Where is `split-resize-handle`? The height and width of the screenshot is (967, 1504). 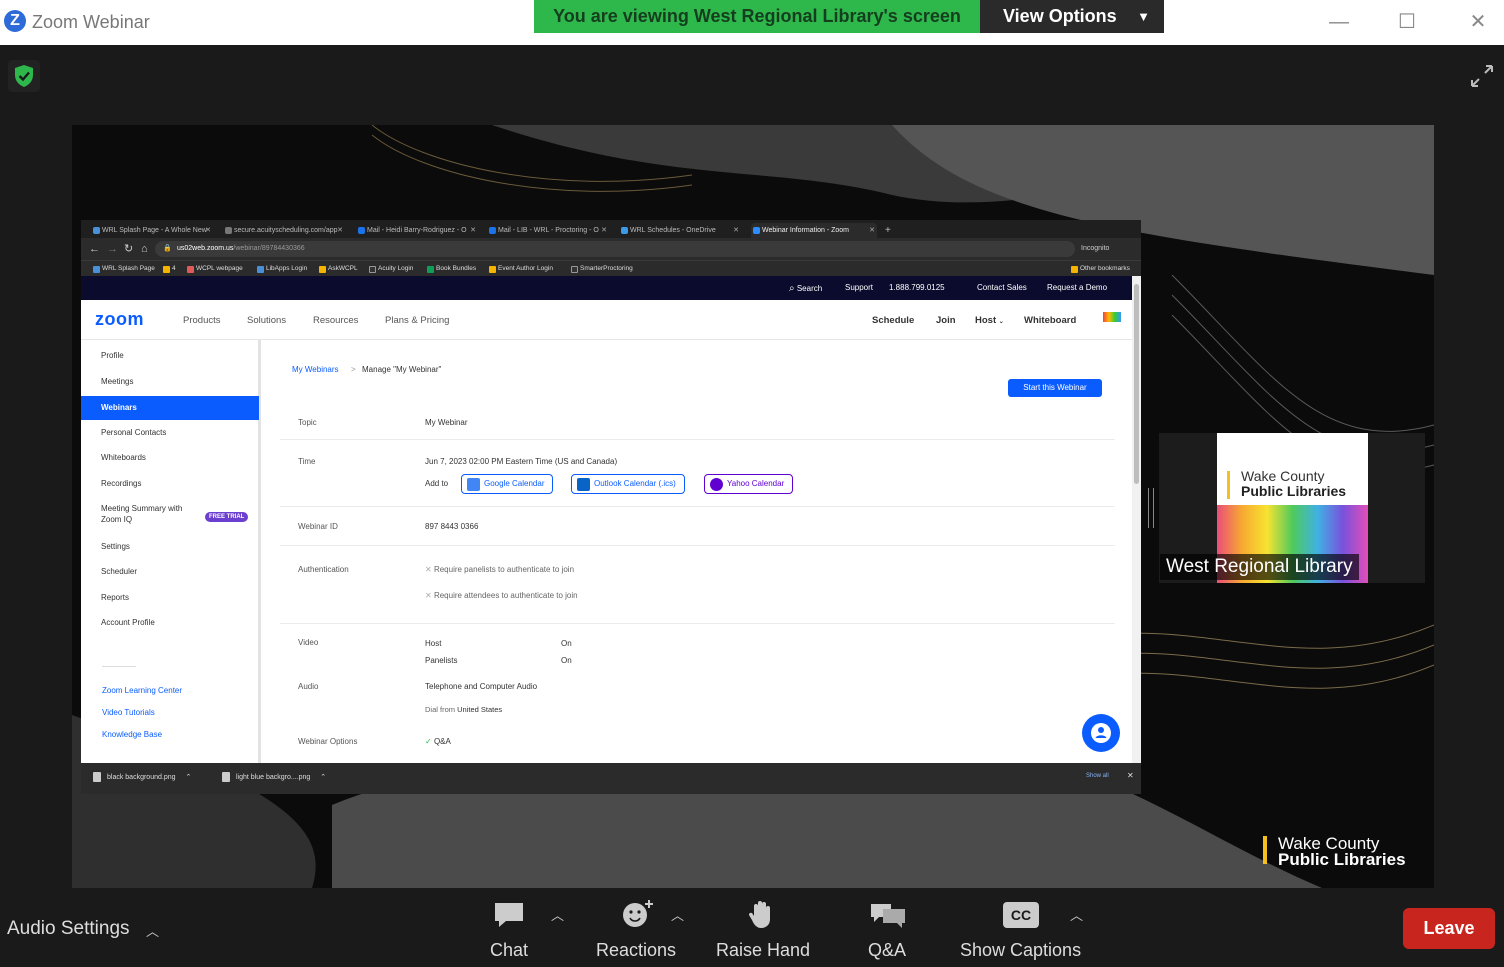
split-resize-handle is located at coordinates (1151, 508).